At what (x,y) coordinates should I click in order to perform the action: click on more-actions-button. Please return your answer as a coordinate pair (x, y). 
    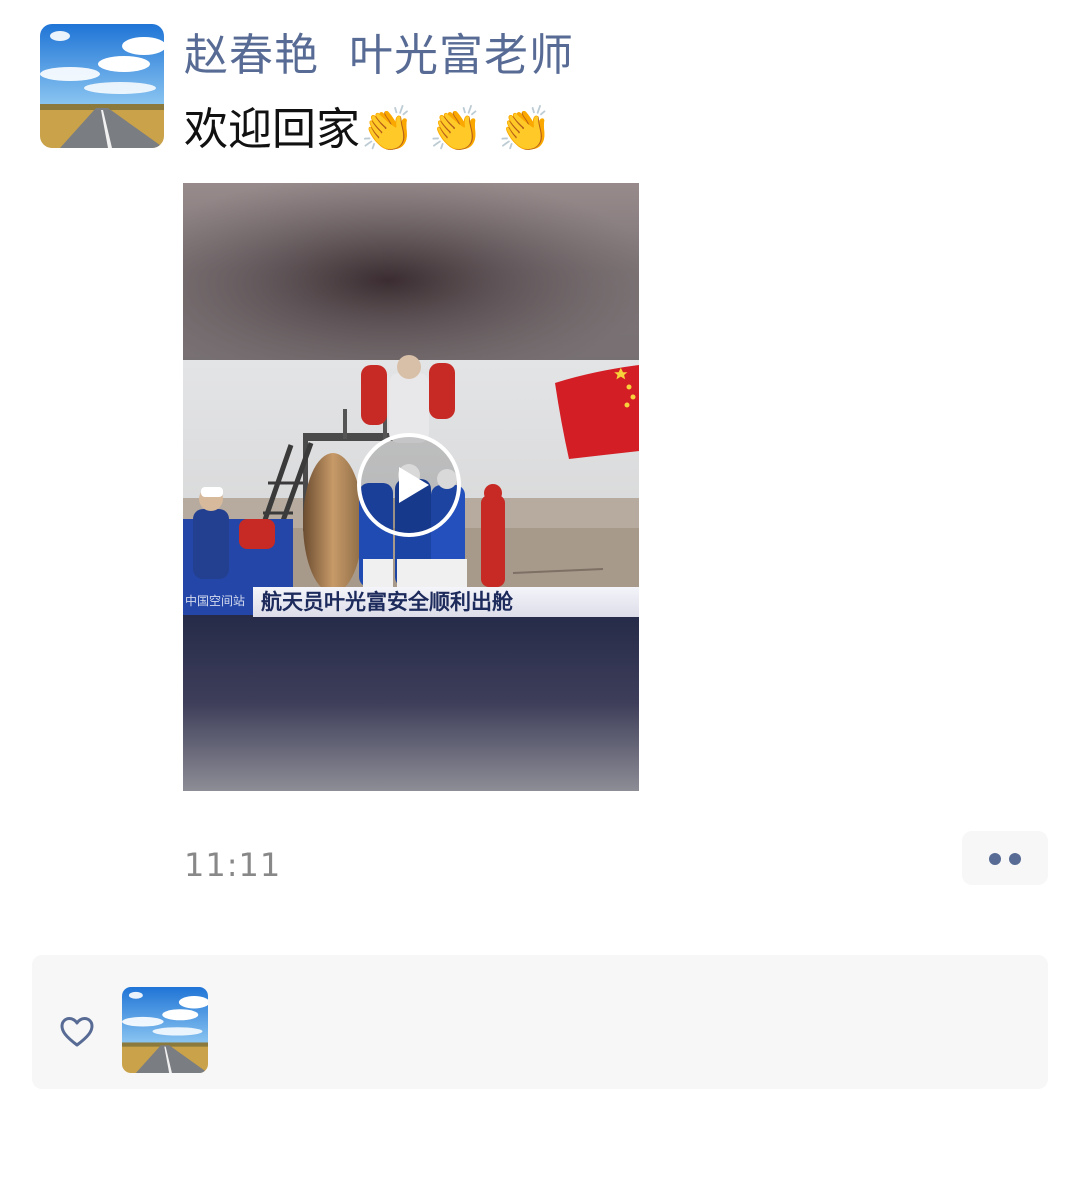
    Looking at the image, I should click on (1005, 858).